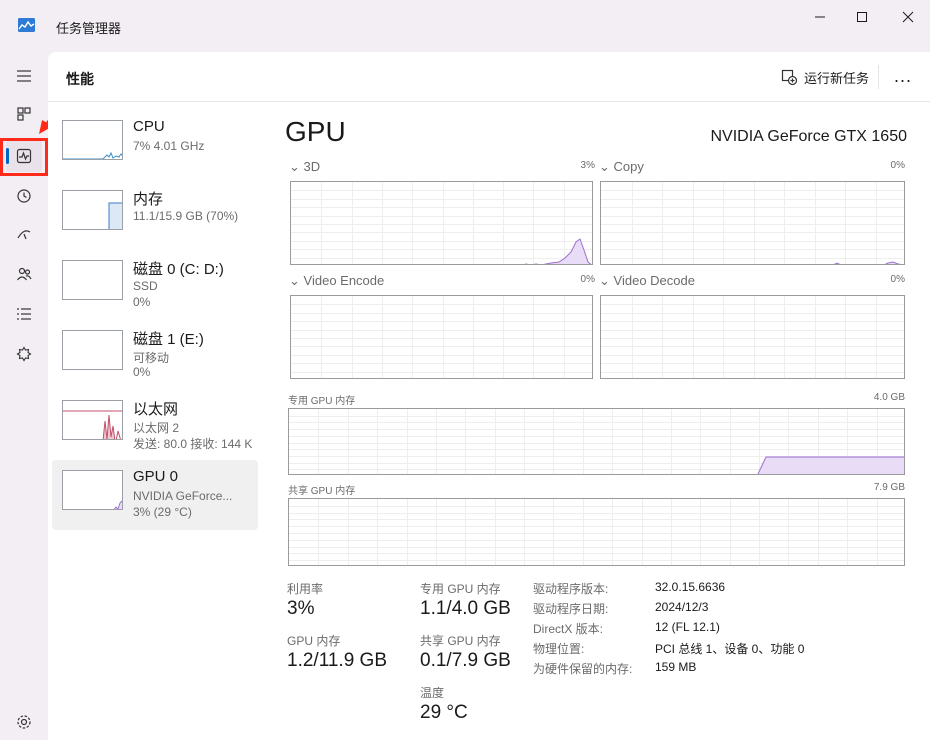 The height and width of the screenshot is (740, 930). I want to click on engine-label: 3D, so click(312, 166).